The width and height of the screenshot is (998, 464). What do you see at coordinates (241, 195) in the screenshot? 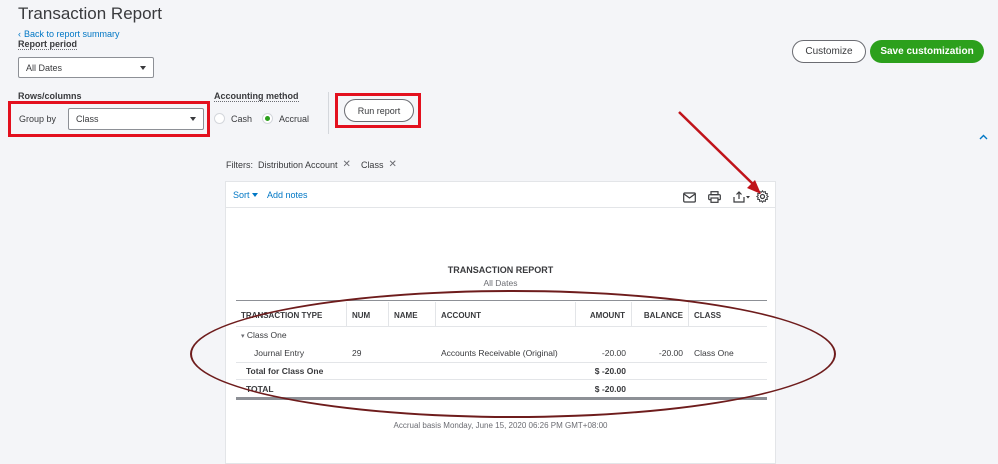
I see `sort-label: Sort` at bounding box center [241, 195].